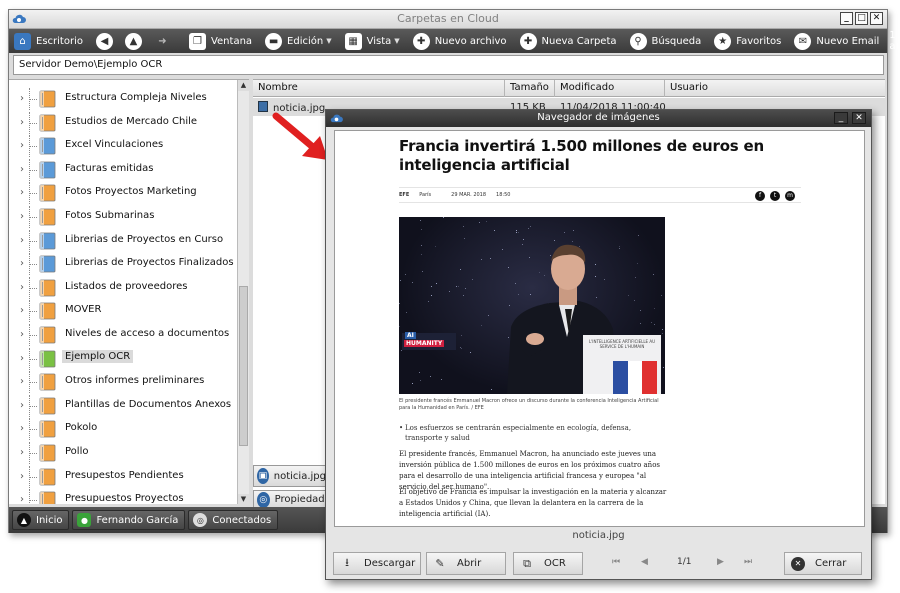  I want to click on favorites-button: ★ Favoritos, so click(748, 41).